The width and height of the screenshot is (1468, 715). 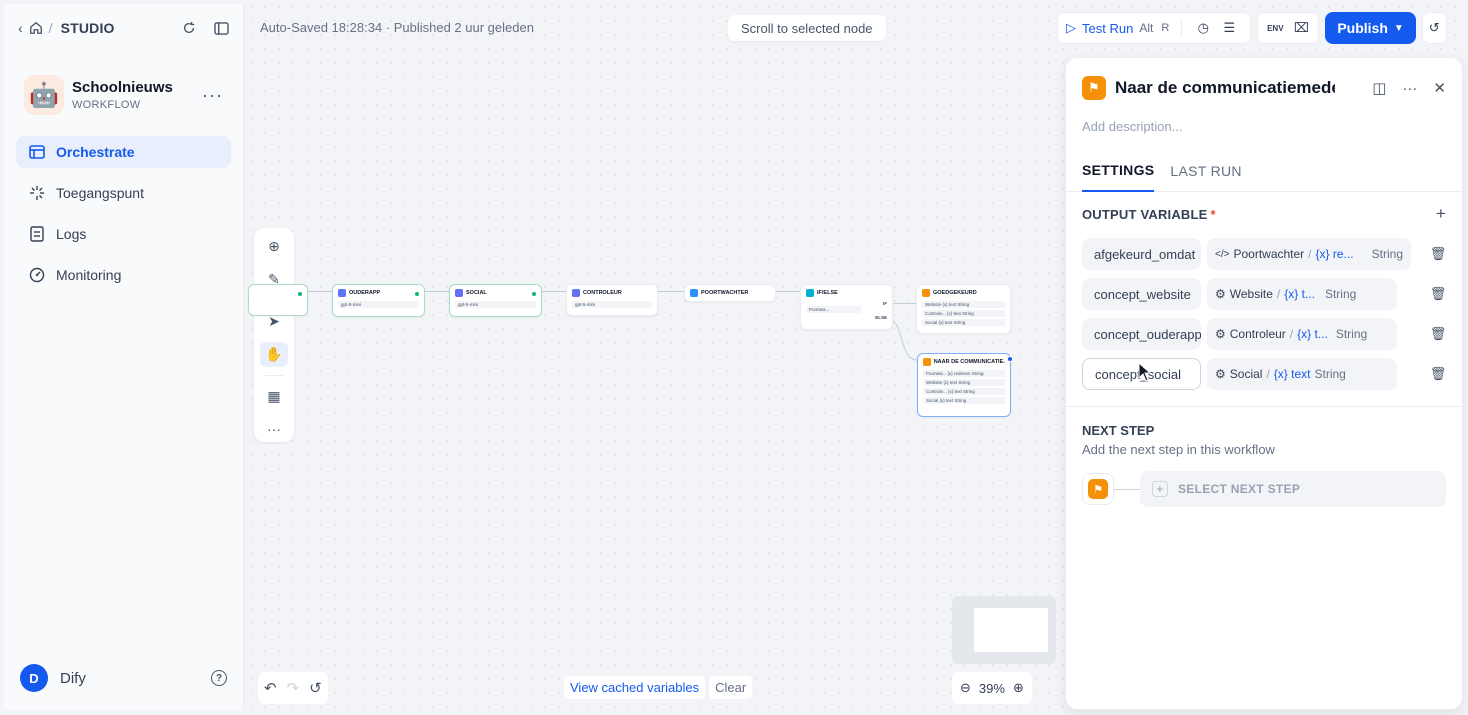 I want to click on workflow-node-ifelse: IF/ELSE IF Poortwa... ELSE, so click(x=846, y=307).